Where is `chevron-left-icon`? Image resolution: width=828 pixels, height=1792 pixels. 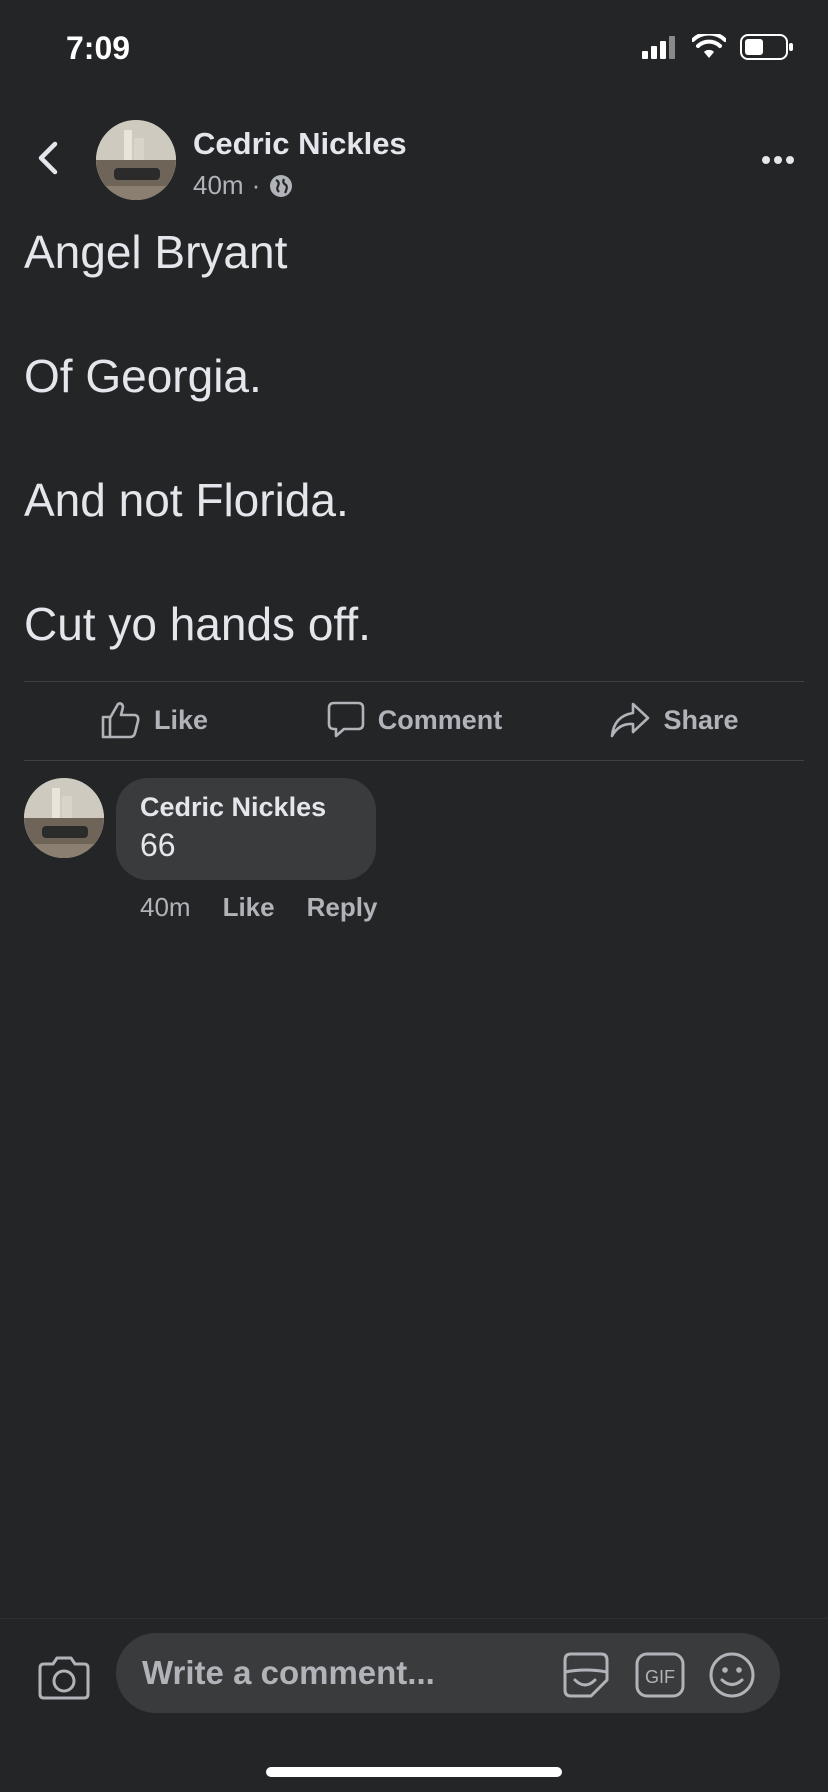 chevron-left-icon is located at coordinates (48, 158).